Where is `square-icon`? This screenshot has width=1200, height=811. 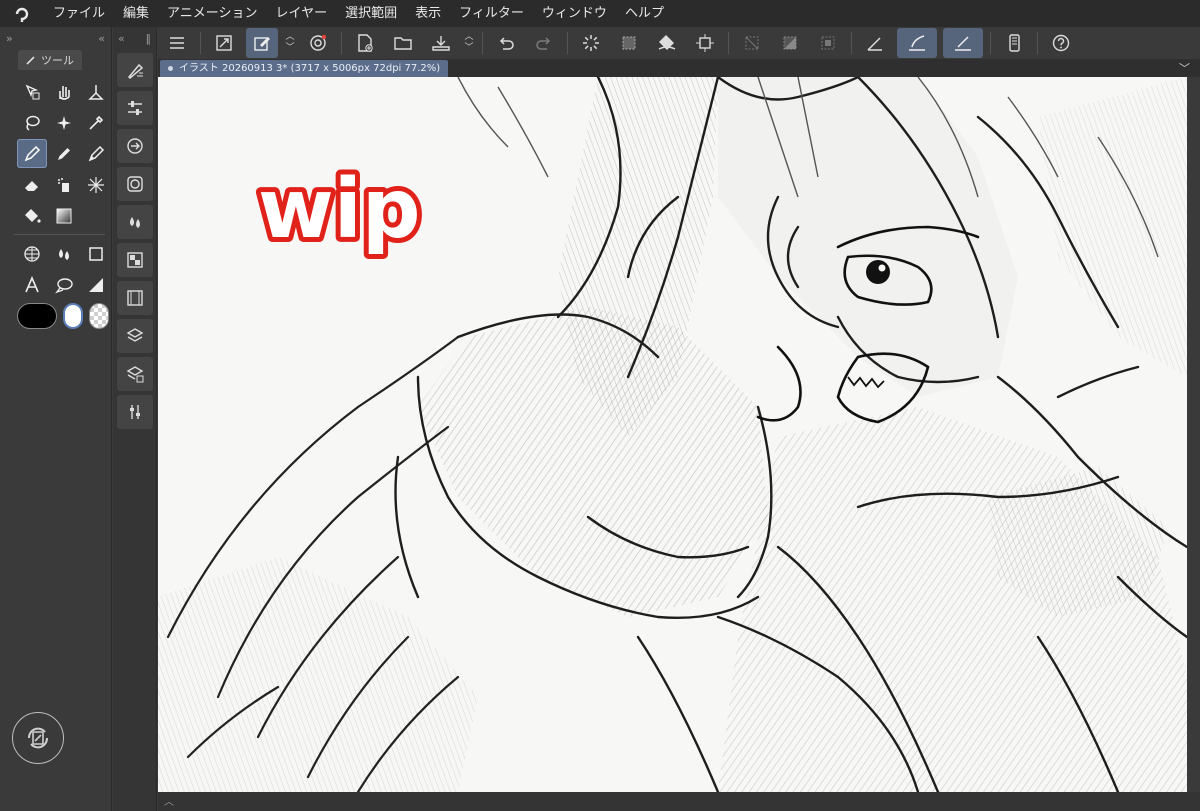
square-icon is located at coordinates (96, 253).